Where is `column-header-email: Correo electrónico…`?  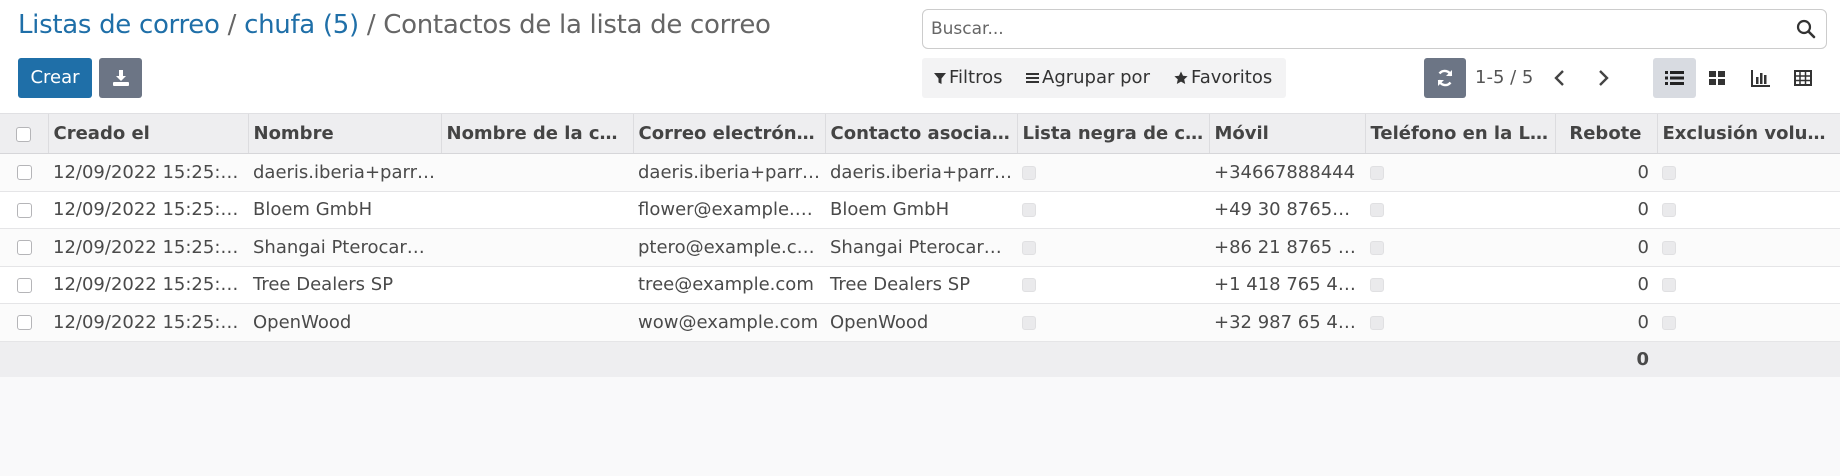 column-header-email: Correo electrónico… is located at coordinates (728, 133).